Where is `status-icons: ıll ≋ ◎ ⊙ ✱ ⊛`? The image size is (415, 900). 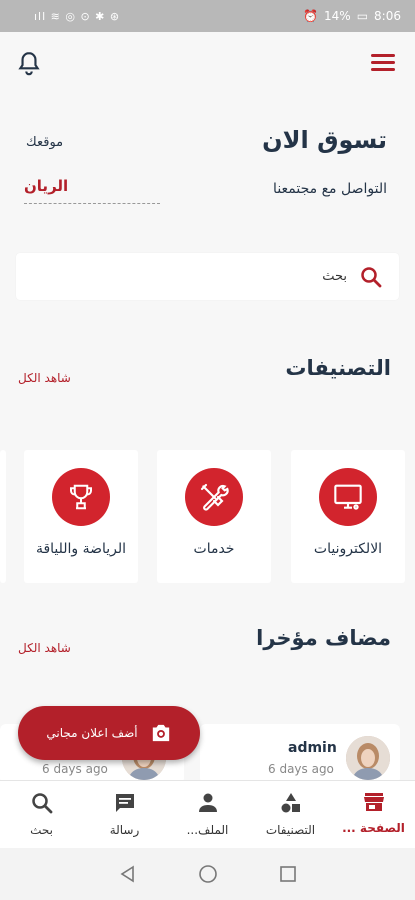
status-icons: ıll ≋ ◎ ⊙ ✱ ⊛ is located at coordinates (77, 16).